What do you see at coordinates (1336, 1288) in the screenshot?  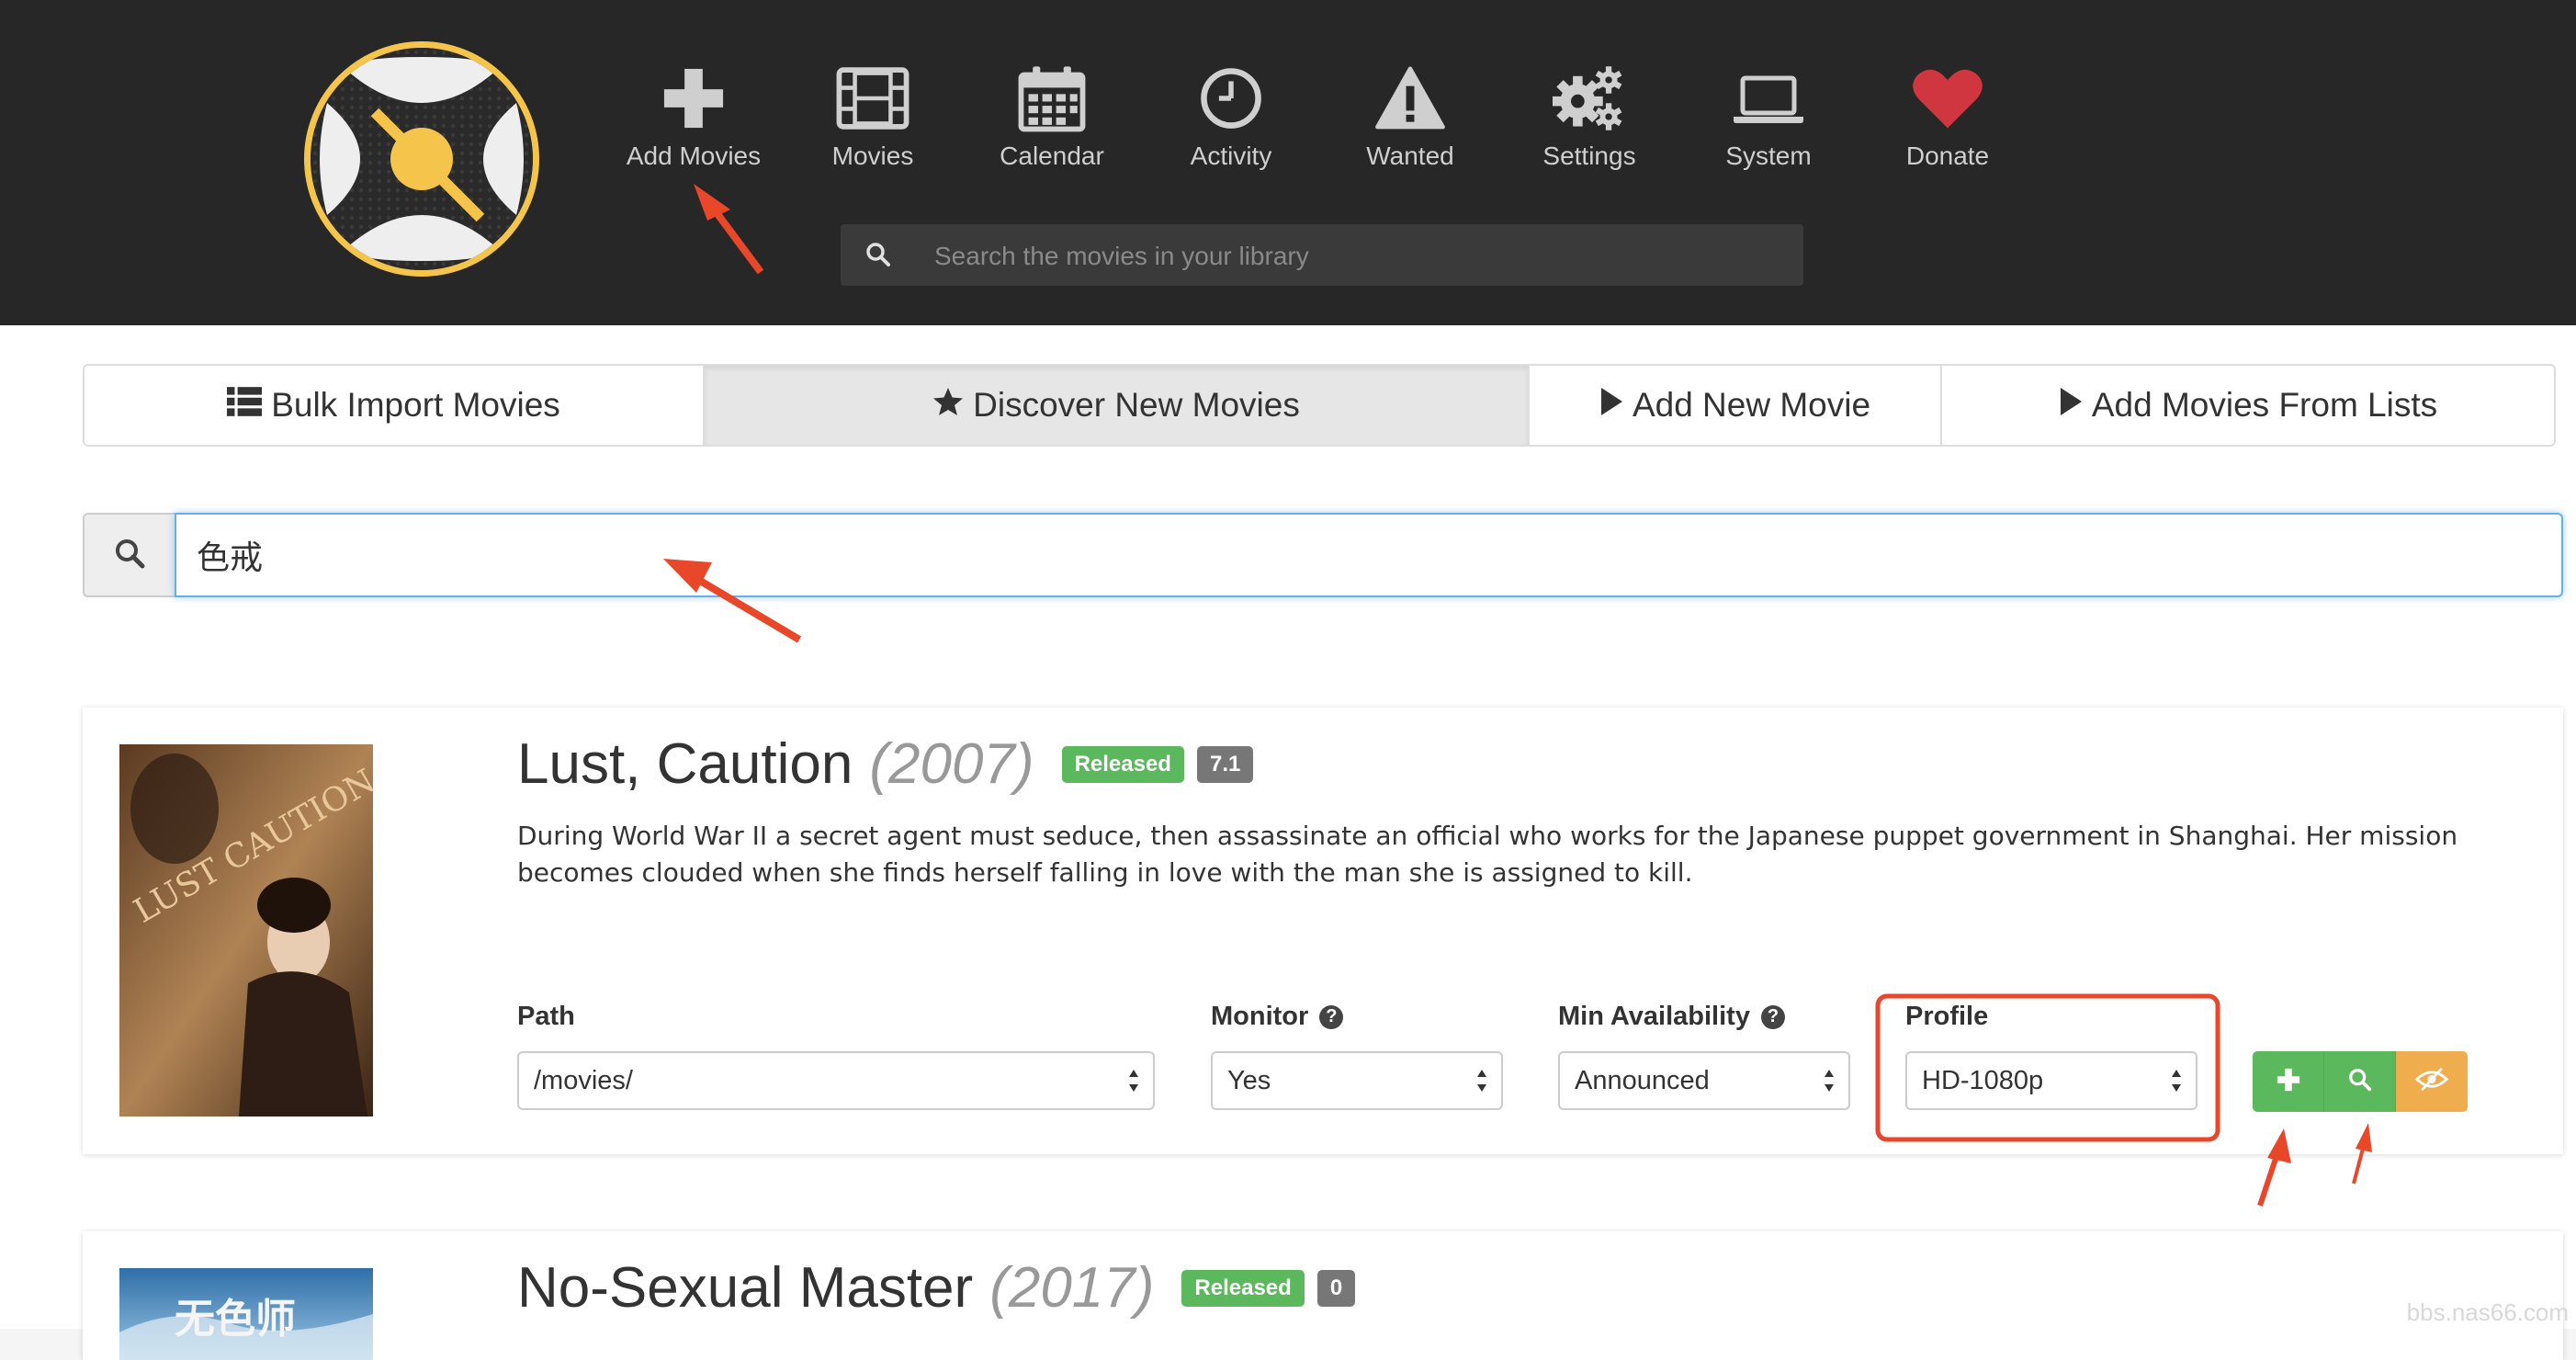 I see `rating-badge: 0` at bounding box center [1336, 1288].